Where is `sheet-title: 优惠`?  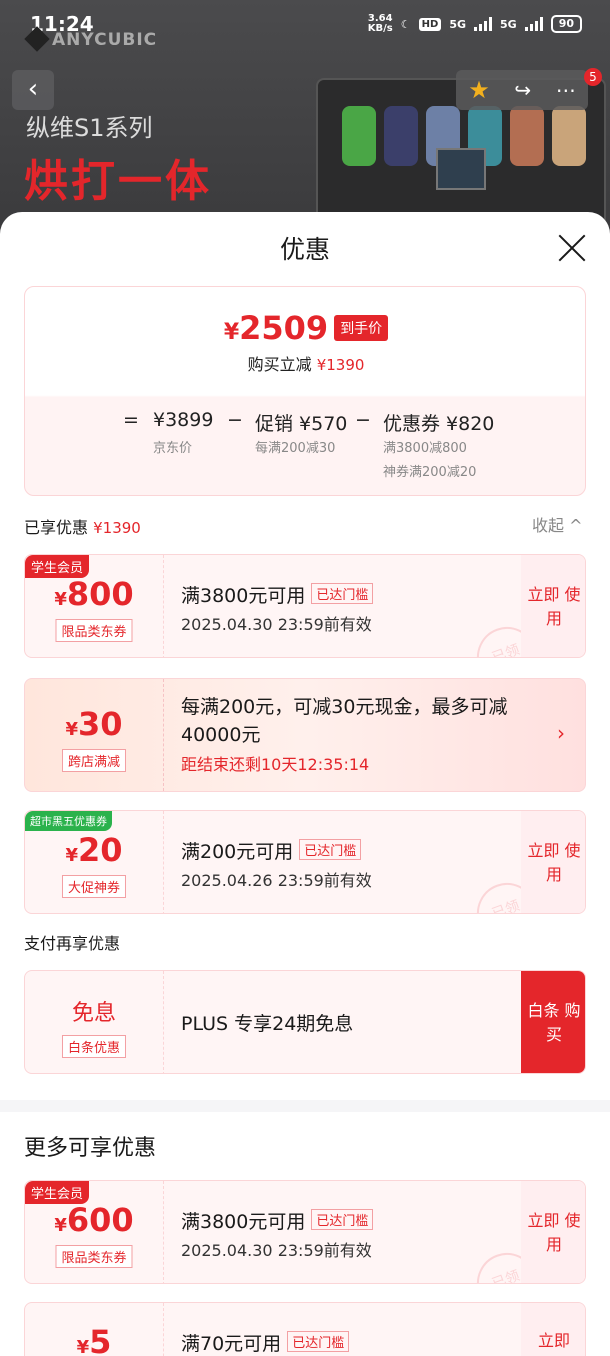 sheet-title: 优惠 is located at coordinates (304, 249).